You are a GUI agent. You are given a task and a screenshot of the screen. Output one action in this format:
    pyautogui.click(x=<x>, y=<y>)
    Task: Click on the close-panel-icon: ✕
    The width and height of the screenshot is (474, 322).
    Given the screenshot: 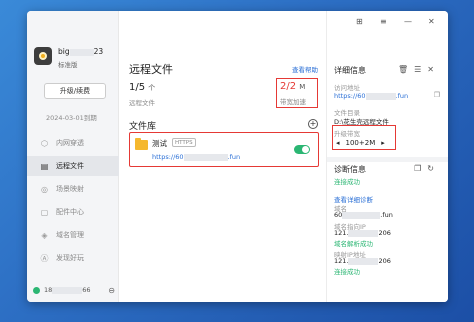 What is the action you would take?
    pyautogui.click(x=433, y=69)
    